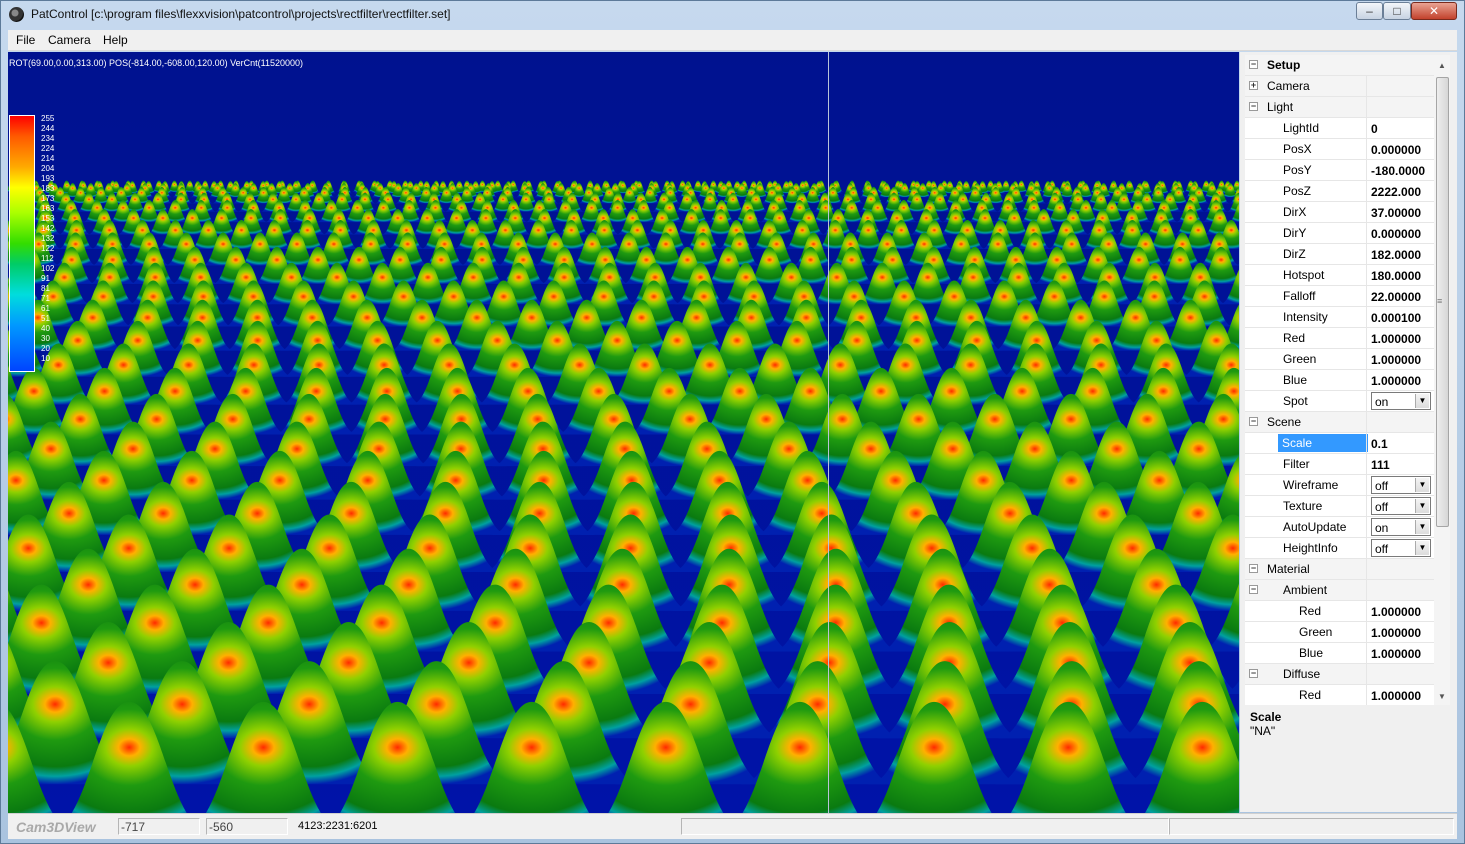 This screenshot has height=844, width=1465. I want to click on property-value: 182.0000, so click(1400, 254).